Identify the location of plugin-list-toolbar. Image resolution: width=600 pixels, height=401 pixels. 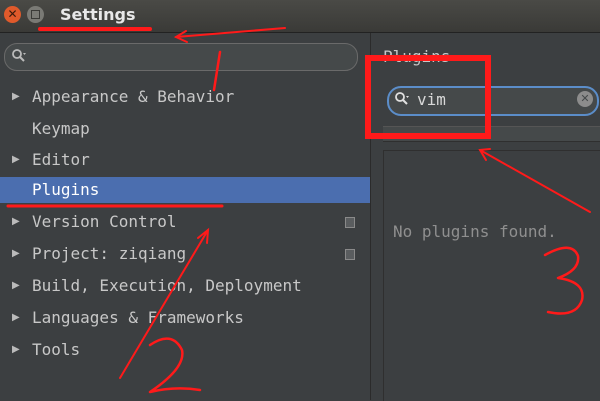
(491, 134).